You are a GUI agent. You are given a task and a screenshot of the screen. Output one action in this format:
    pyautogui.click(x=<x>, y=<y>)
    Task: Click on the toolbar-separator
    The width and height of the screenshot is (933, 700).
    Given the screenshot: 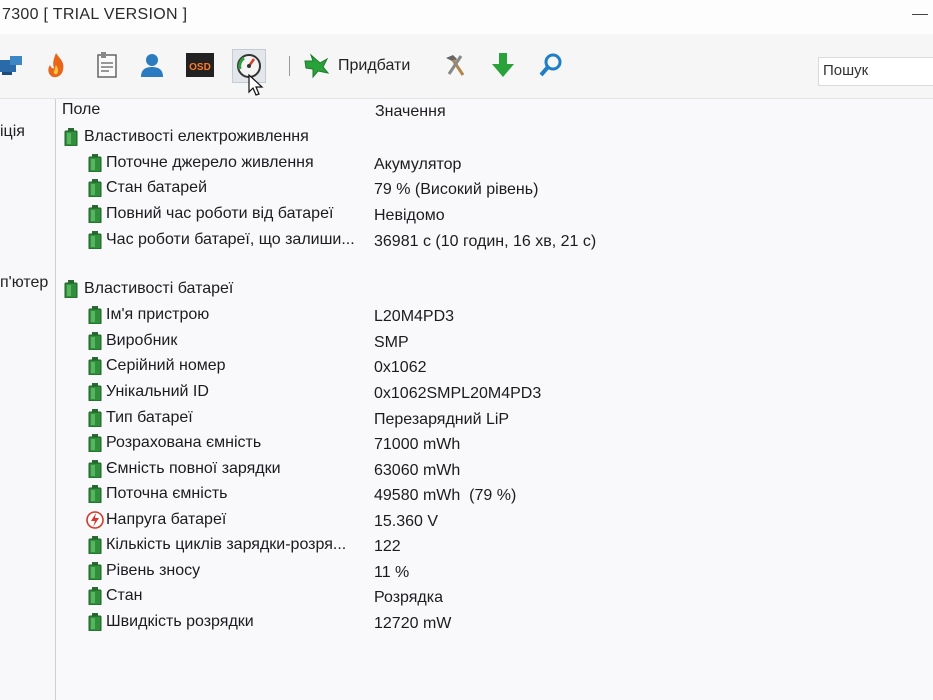 What is the action you would take?
    pyautogui.click(x=289, y=66)
    